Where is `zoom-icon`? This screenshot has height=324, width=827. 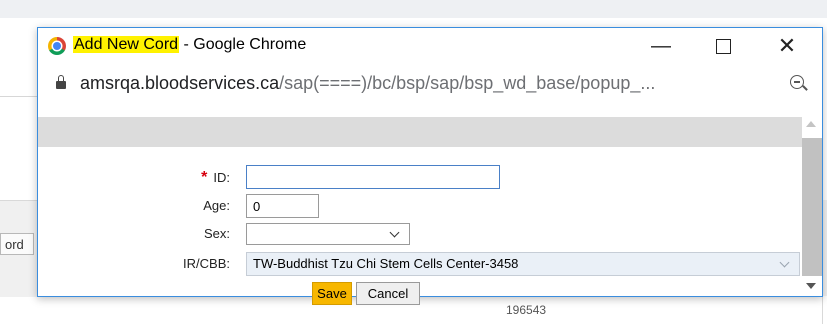
zoom-icon is located at coordinates (797, 82).